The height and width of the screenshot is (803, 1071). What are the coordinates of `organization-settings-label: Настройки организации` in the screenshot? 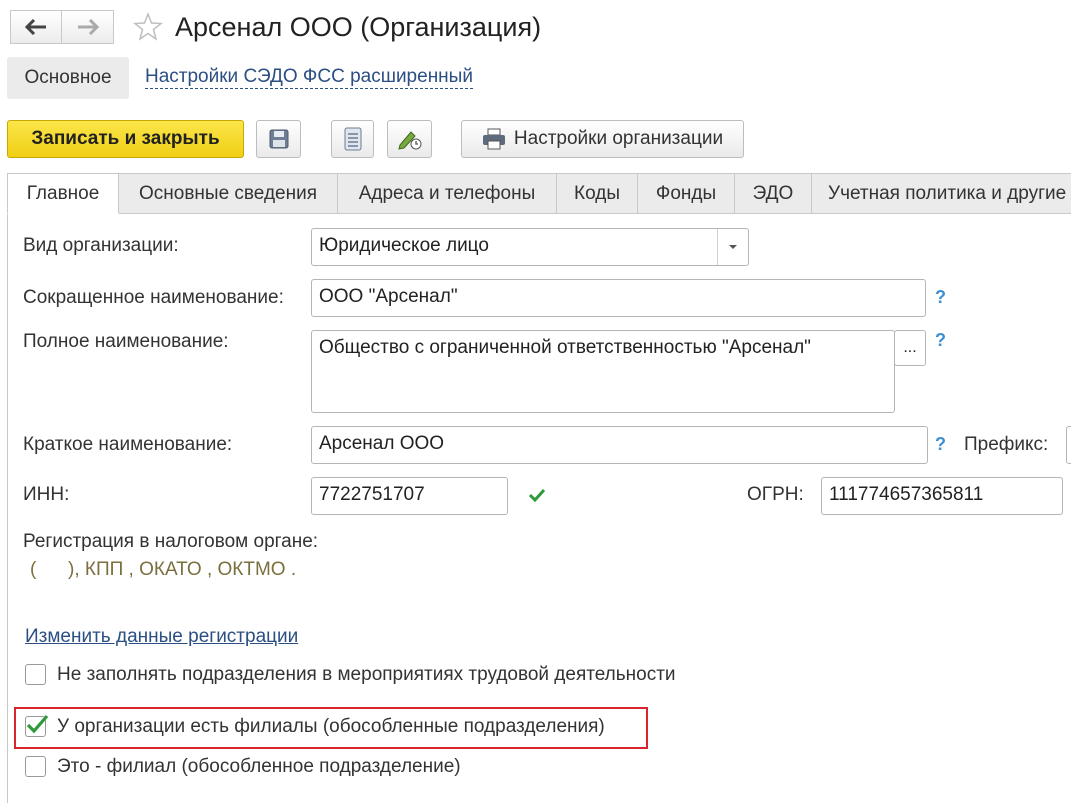 It's located at (618, 138).